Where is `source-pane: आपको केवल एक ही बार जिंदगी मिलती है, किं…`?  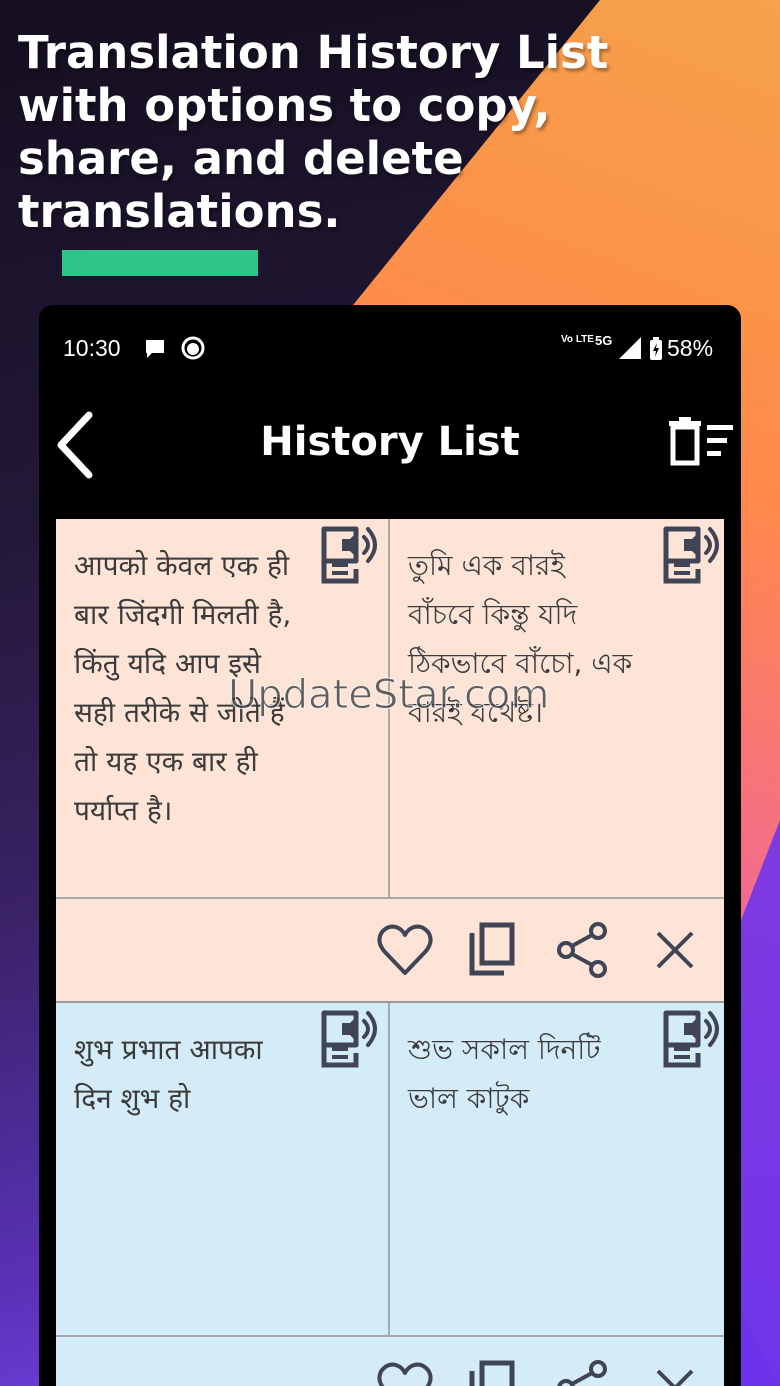
source-pane: आपको केवल एक ही बार जिंदगी मिलती है, किं… is located at coordinates (223, 708).